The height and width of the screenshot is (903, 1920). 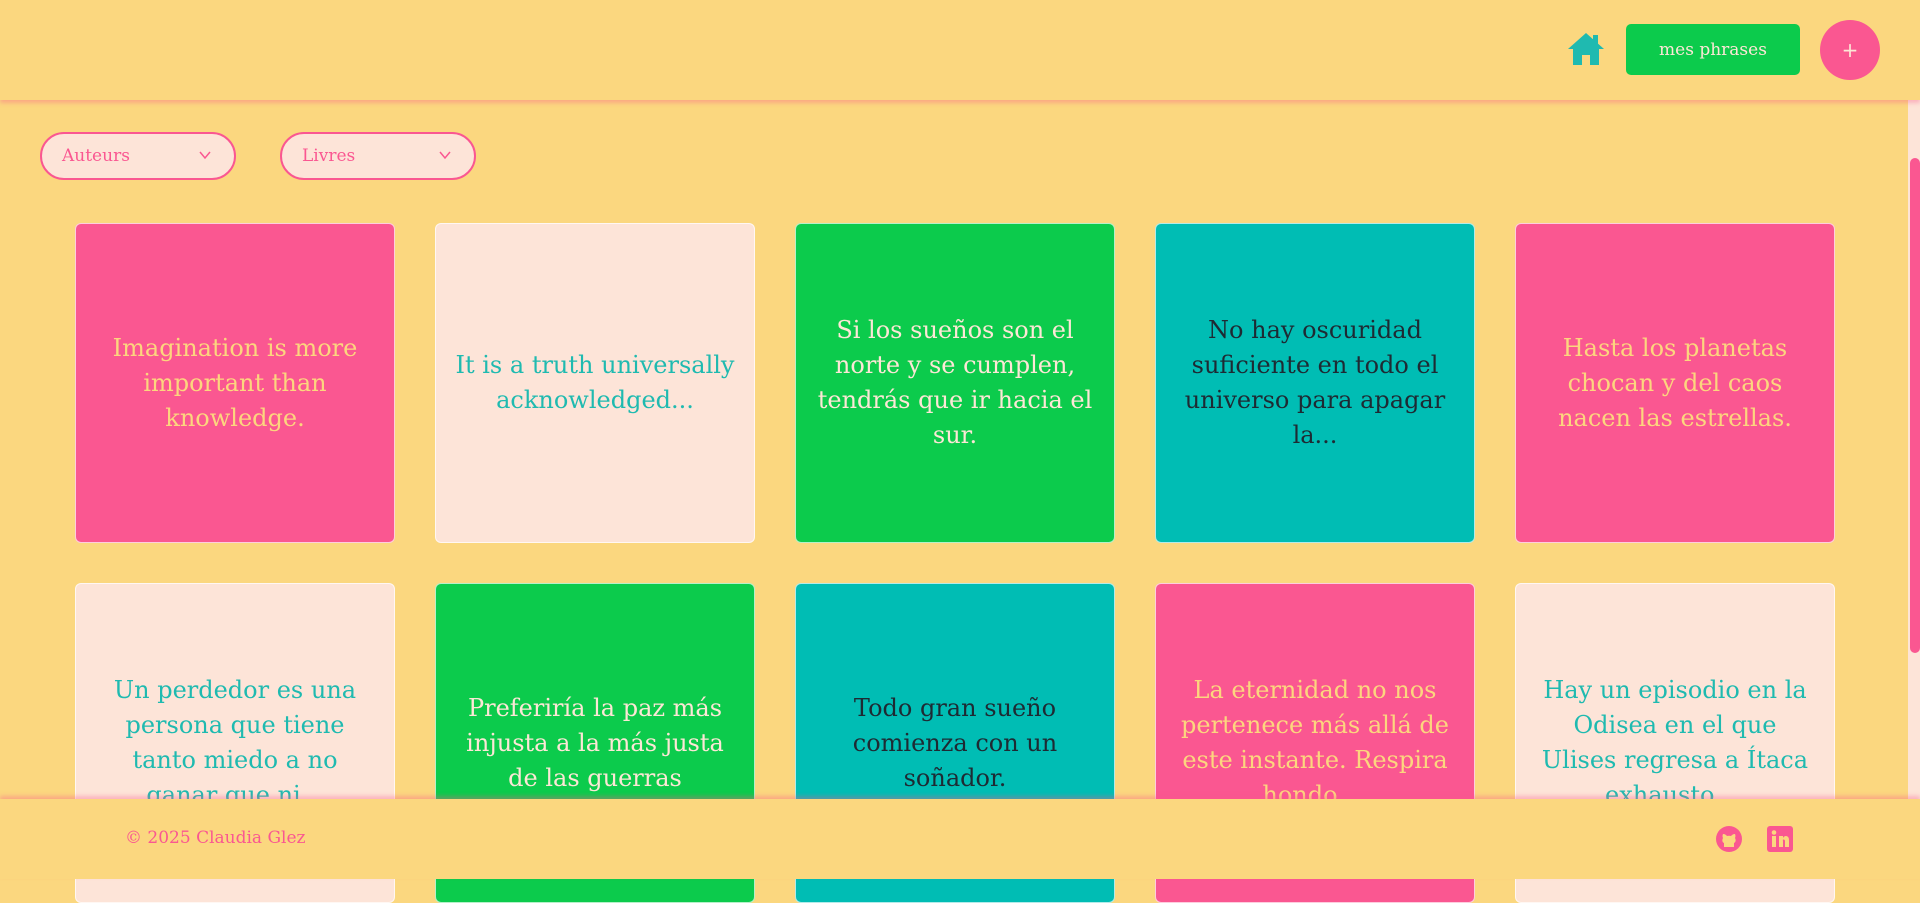 What do you see at coordinates (215, 838) in the screenshot?
I see `copyright: © 2025 Claudia Glez` at bounding box center [215, 838].